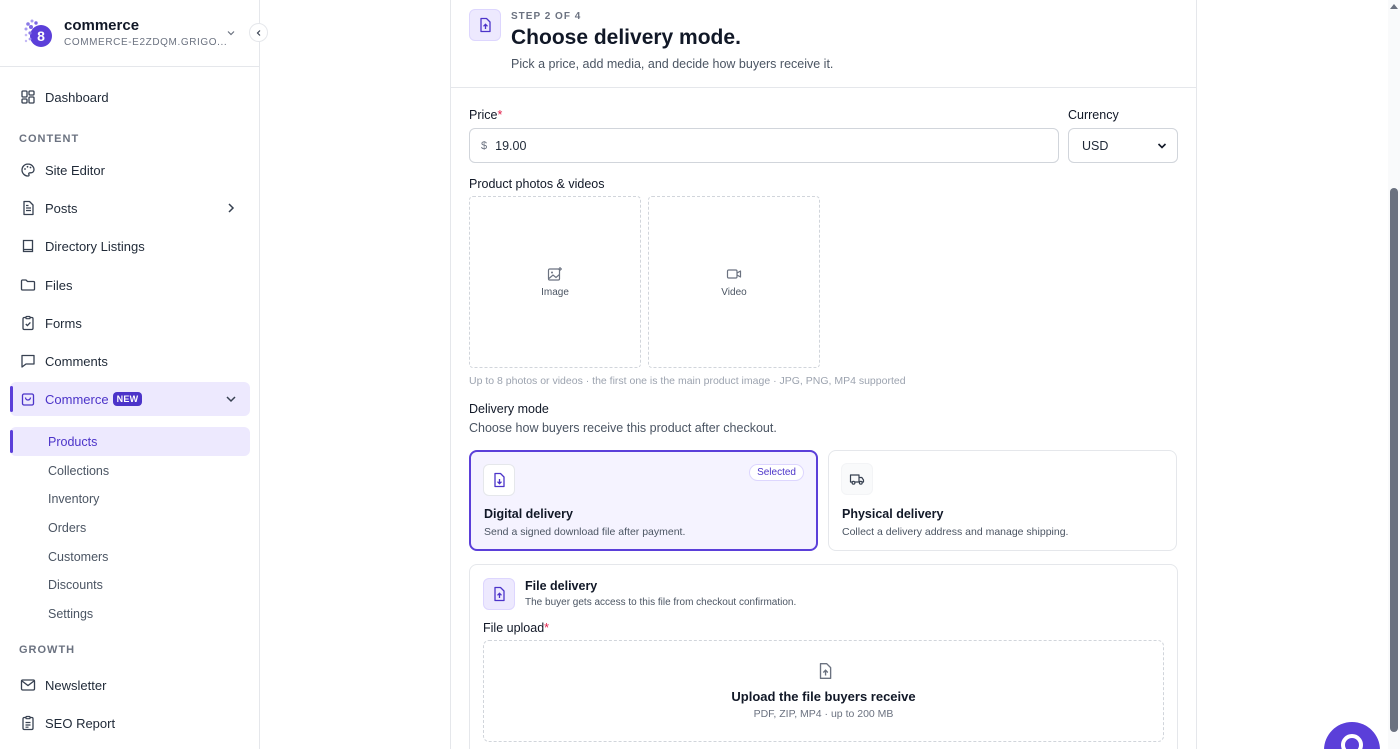 The width and height of the screenshot is (1400, 749). Describe the element at coordinates (776, 472) in the screenshot. I see `selected-badge: Selected` at that location.